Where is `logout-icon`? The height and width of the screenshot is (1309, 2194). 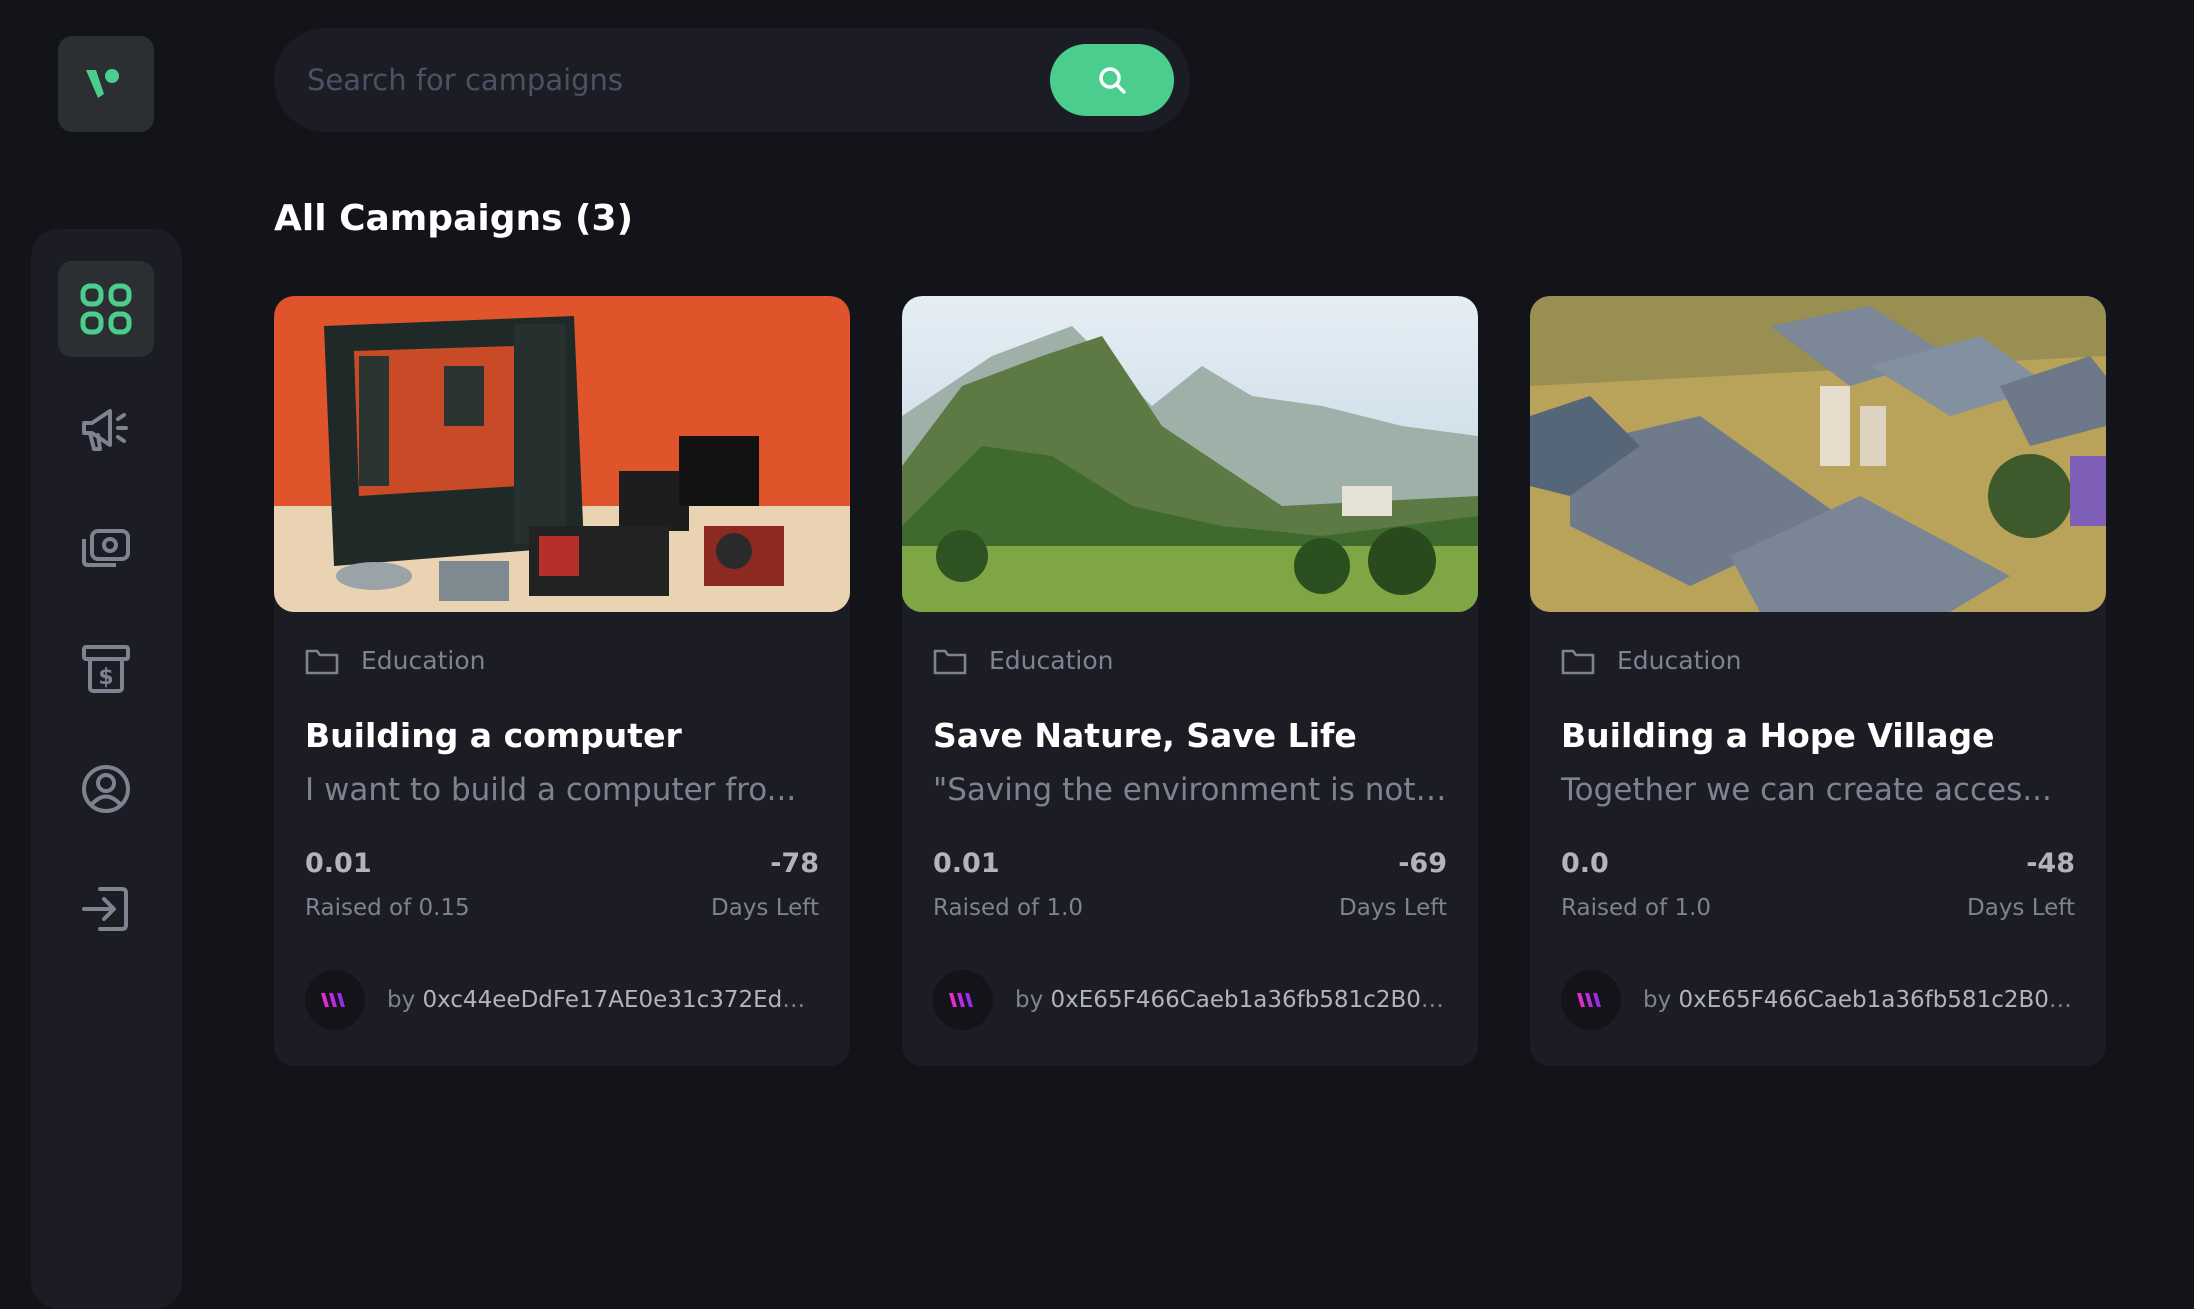
logout-icon is located at coordinates (105, 909).